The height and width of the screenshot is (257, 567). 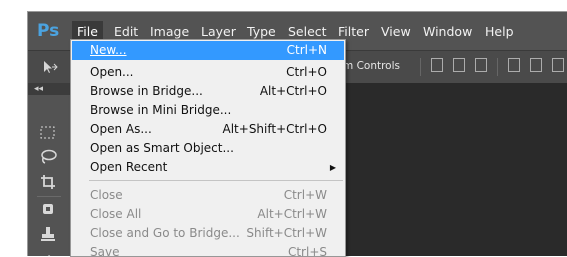 I want to click on healing-brush-tool-icon, so click(x=48, y=211).